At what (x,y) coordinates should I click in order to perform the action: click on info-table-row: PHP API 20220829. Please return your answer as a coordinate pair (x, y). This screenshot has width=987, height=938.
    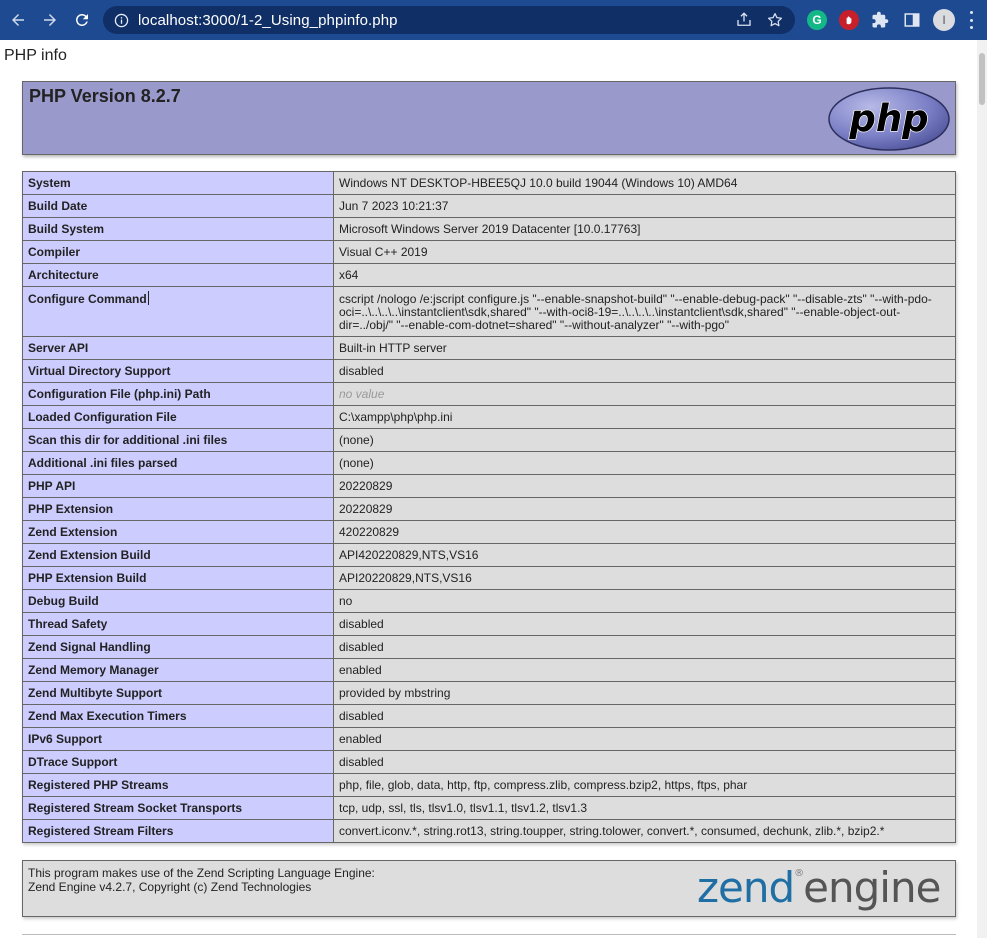
    Looking at the image, I should click on (489, 486).